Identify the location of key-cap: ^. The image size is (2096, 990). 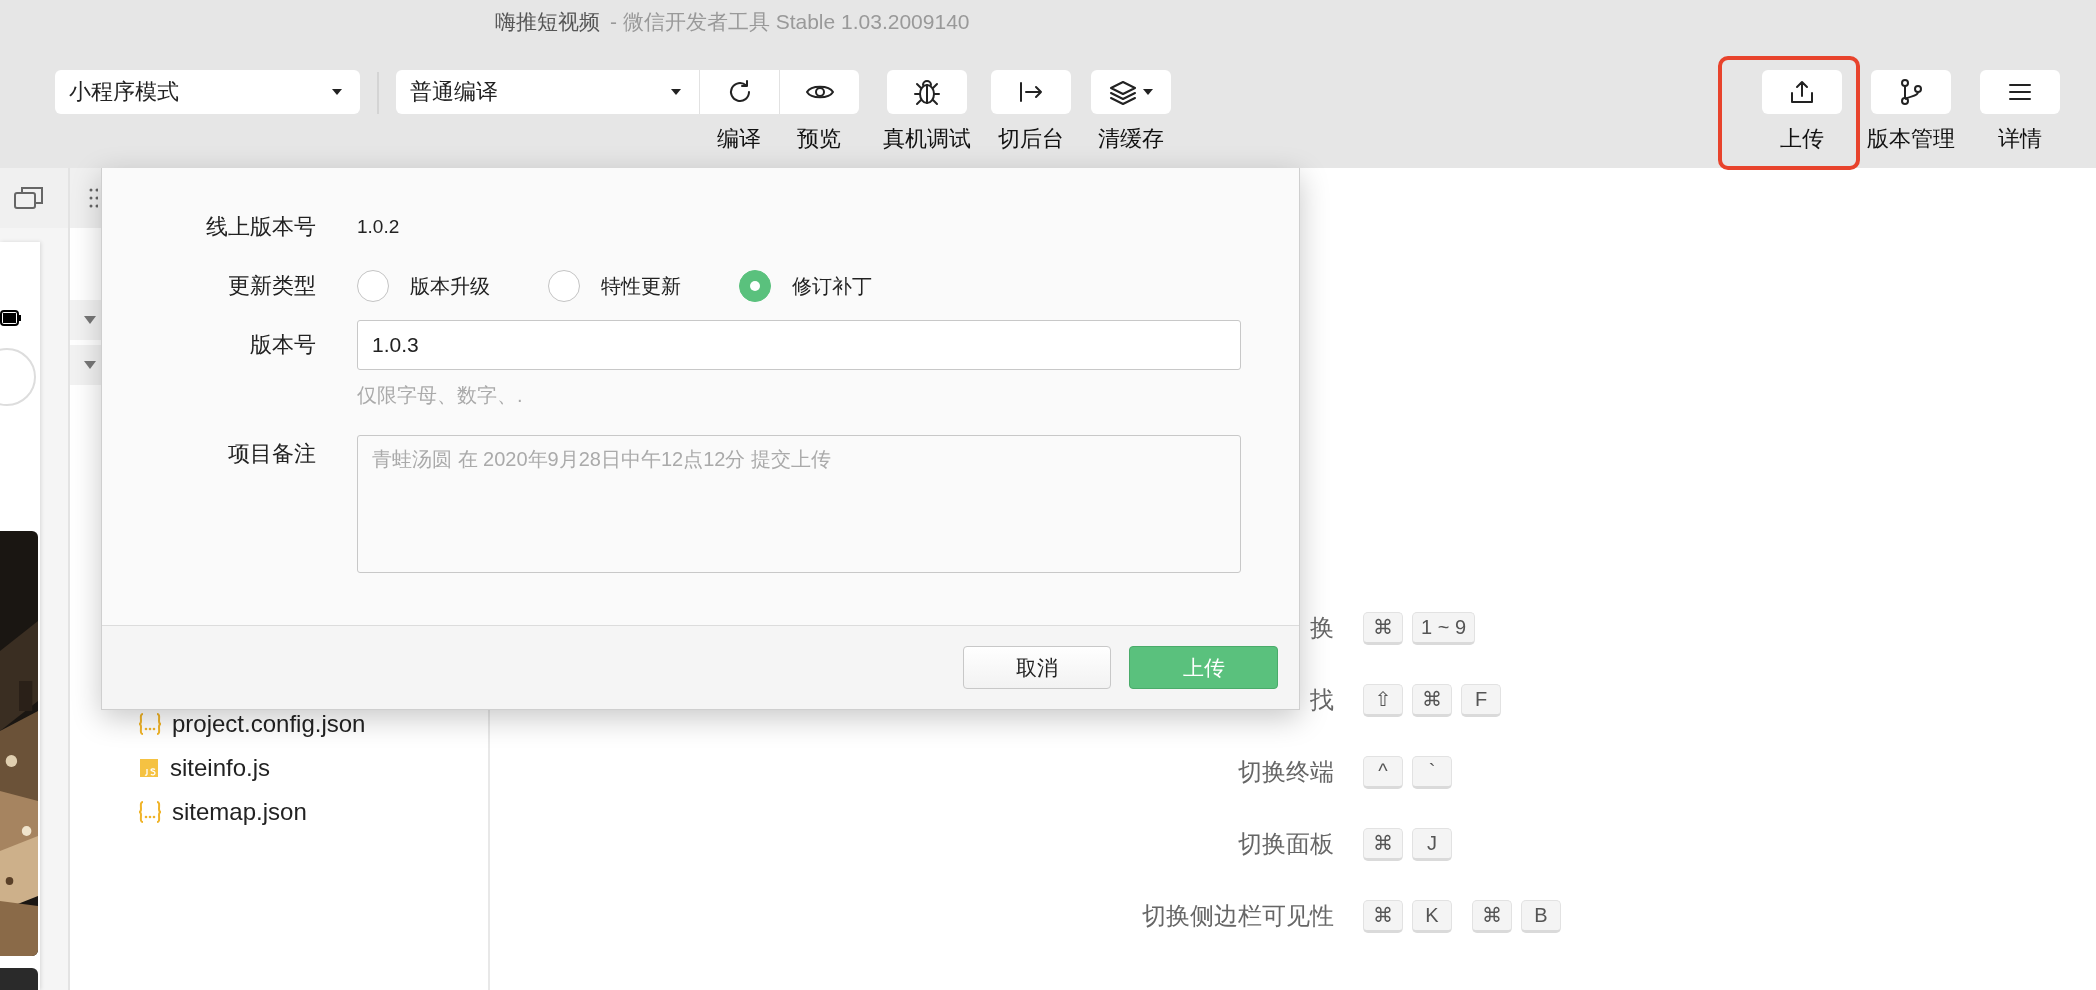
(1383, 772).